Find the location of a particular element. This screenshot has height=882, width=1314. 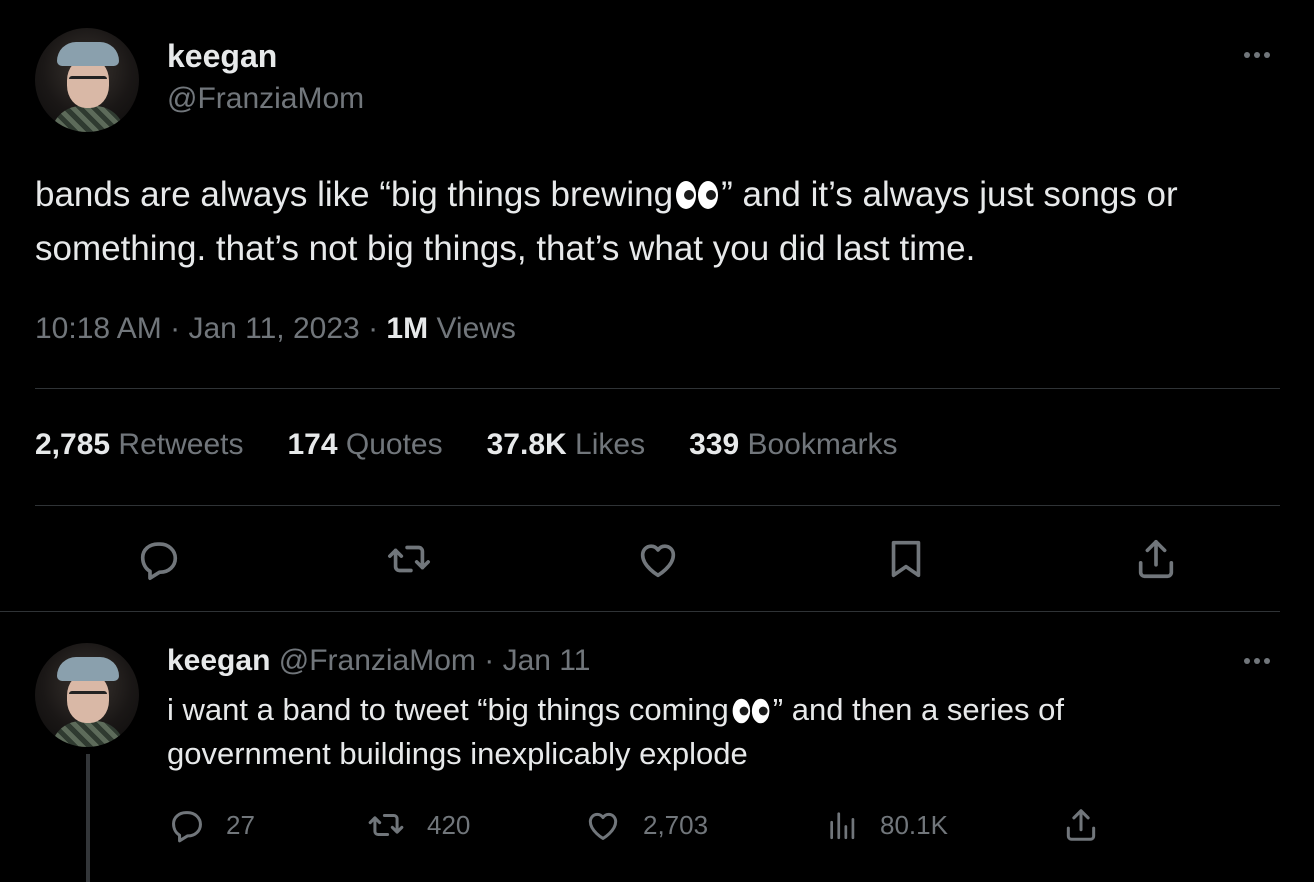

analytics-icon is located at coordinates (843, 825).